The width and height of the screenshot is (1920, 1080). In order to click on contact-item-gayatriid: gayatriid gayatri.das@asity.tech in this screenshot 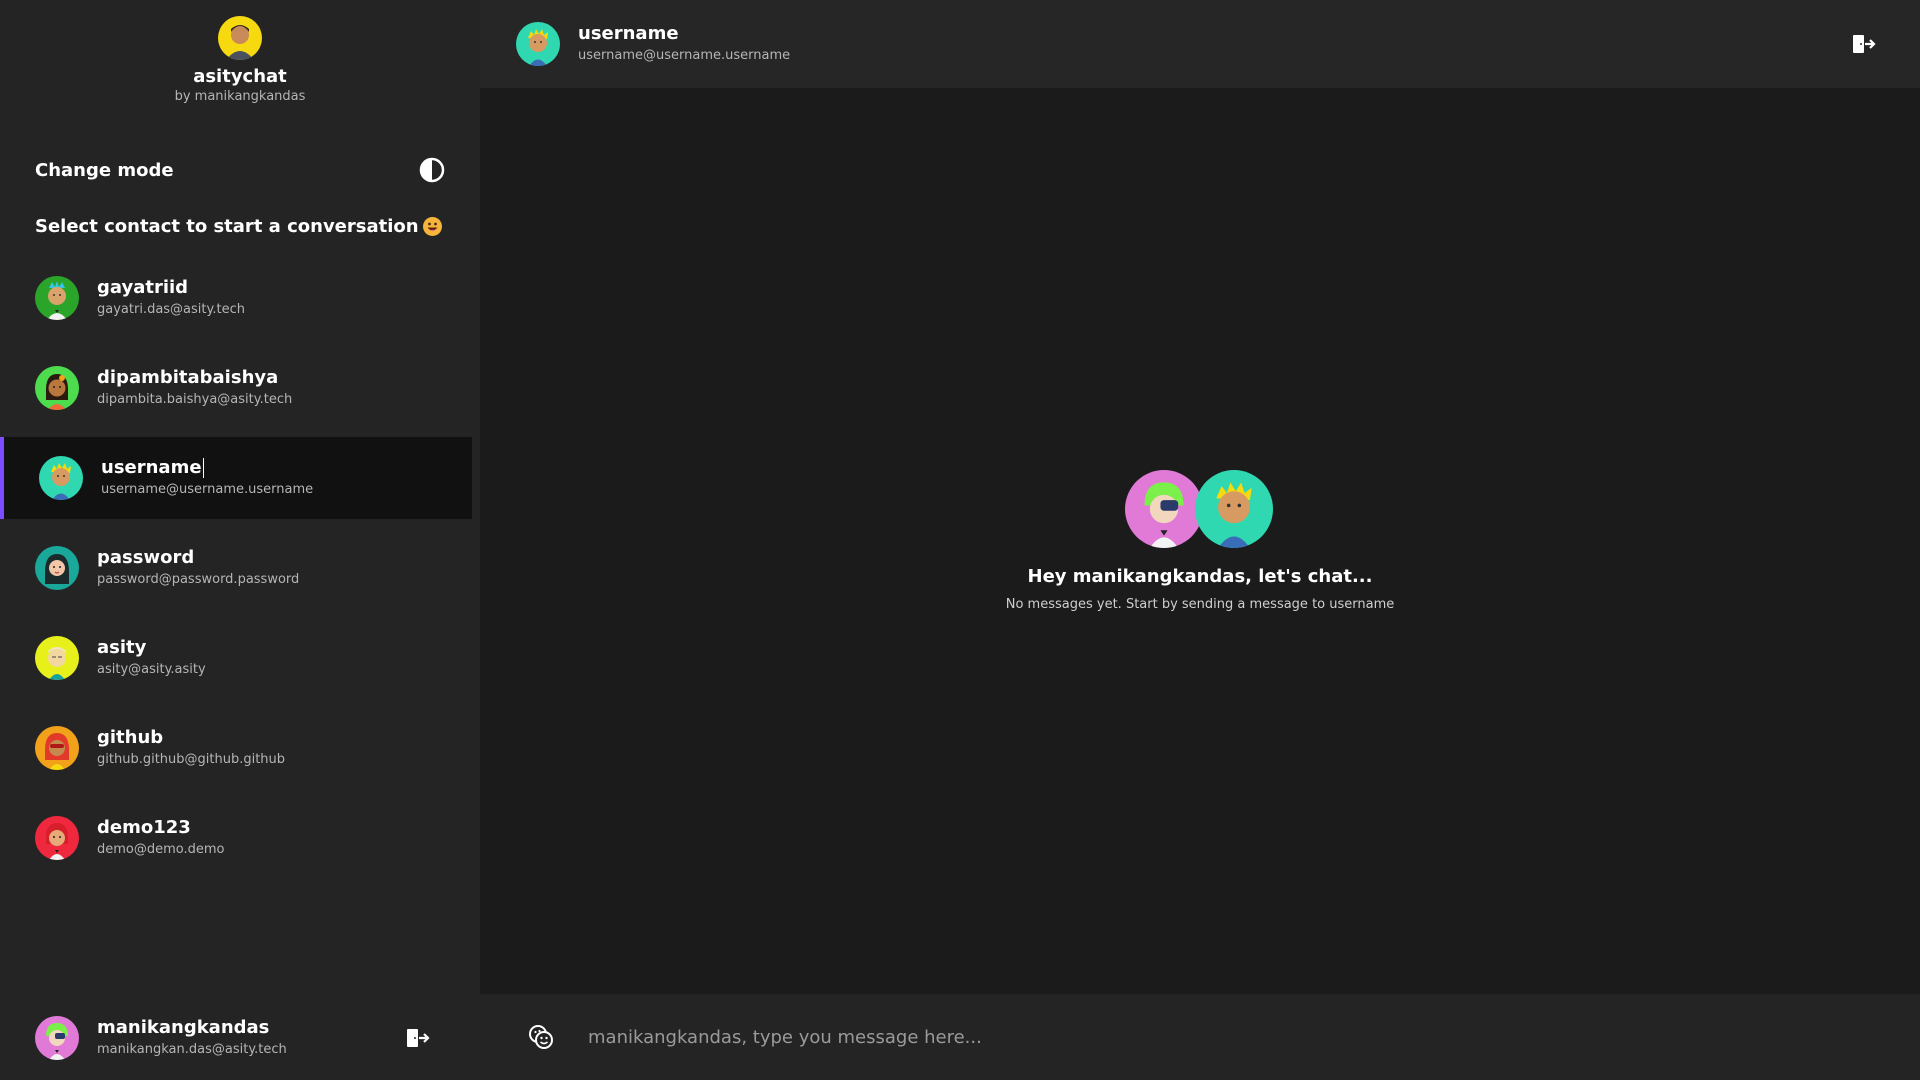, I will do `click(236, 298)`.